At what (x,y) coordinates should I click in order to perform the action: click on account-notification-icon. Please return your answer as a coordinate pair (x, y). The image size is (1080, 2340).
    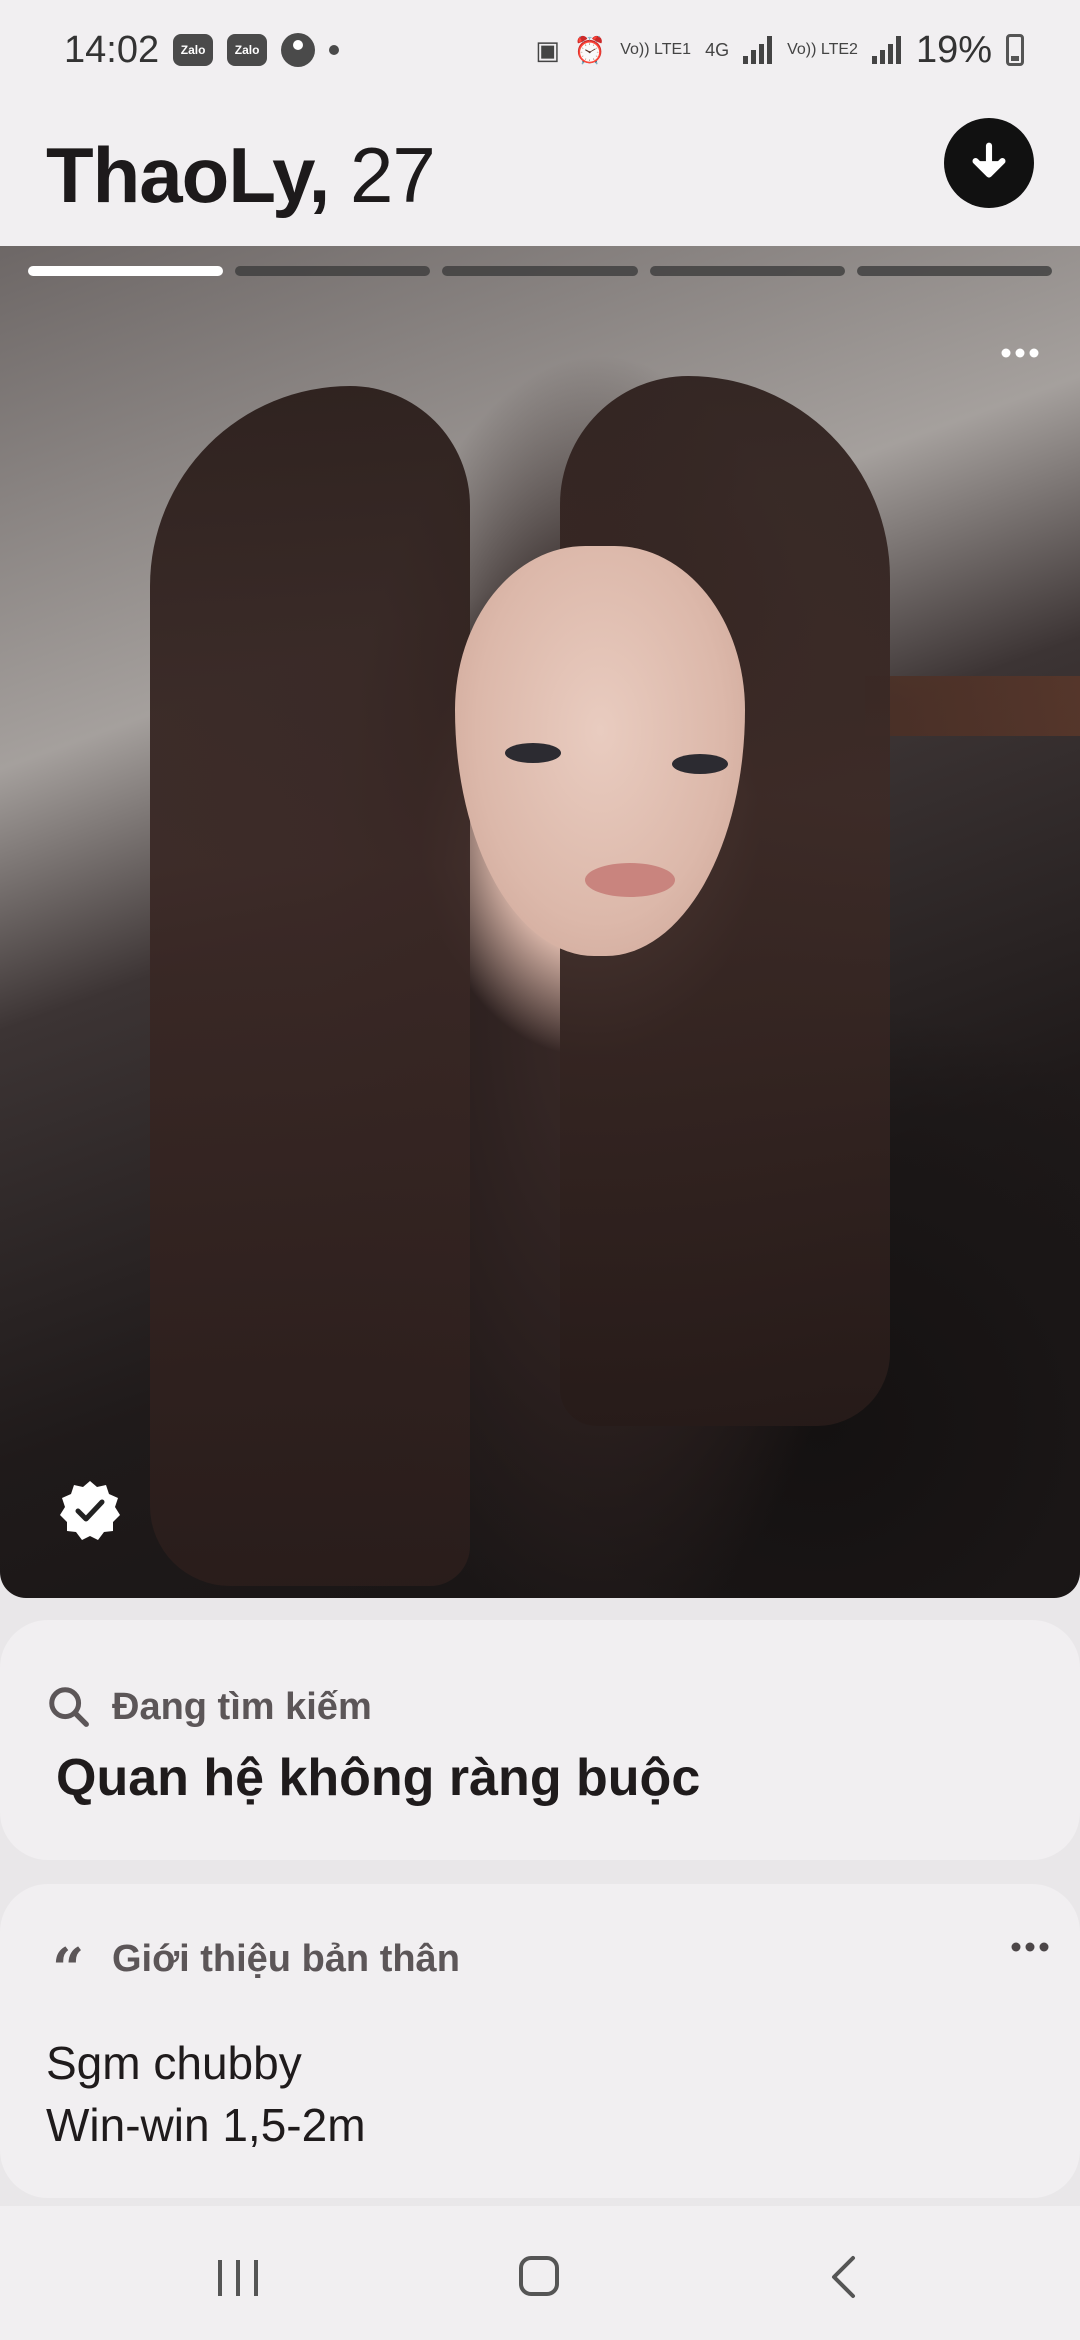
    Looking at the image, I should click on (298, 50).